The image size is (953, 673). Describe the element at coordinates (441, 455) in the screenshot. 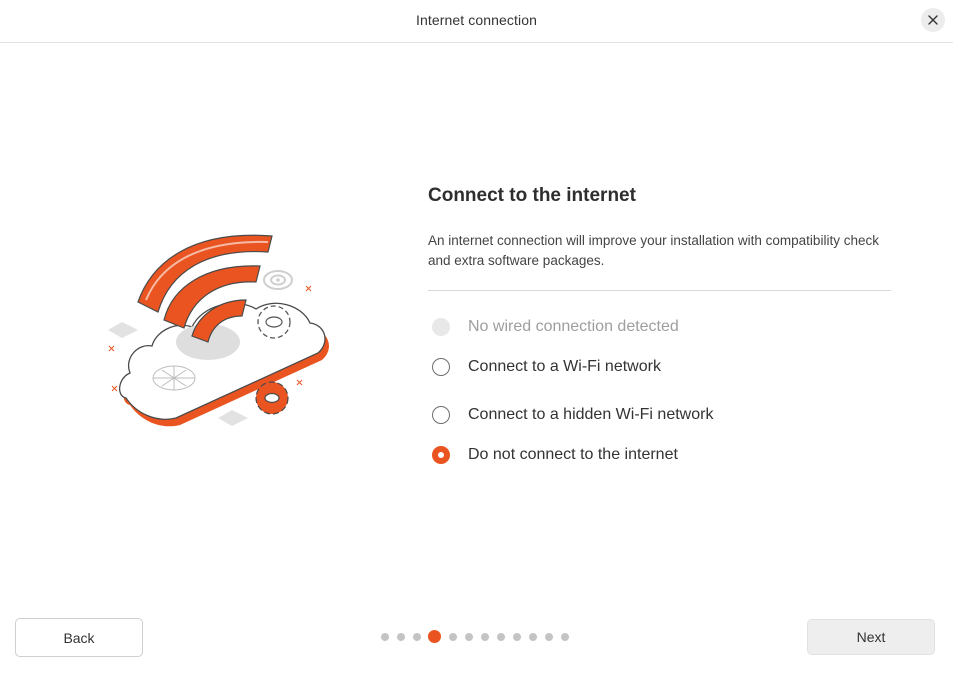

I see `radio-no-internet` at that location.